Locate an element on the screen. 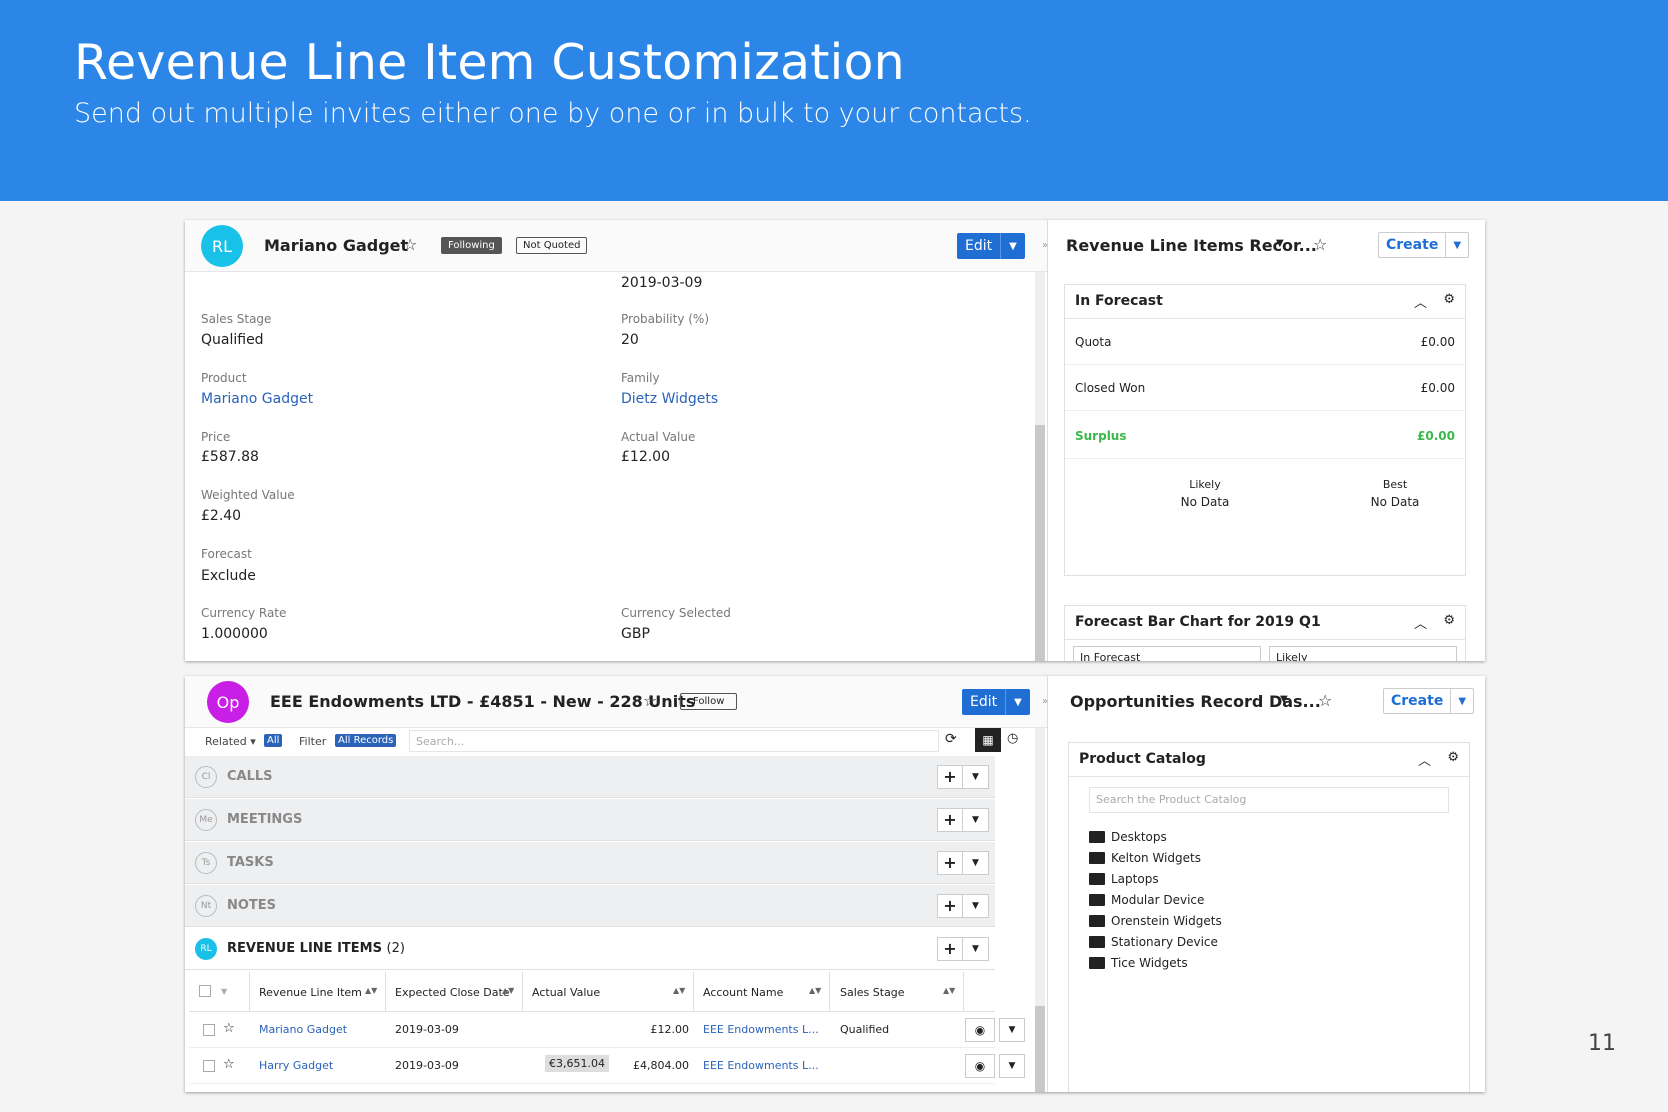  follow-button: Follow is located at coordinates (709, 701).